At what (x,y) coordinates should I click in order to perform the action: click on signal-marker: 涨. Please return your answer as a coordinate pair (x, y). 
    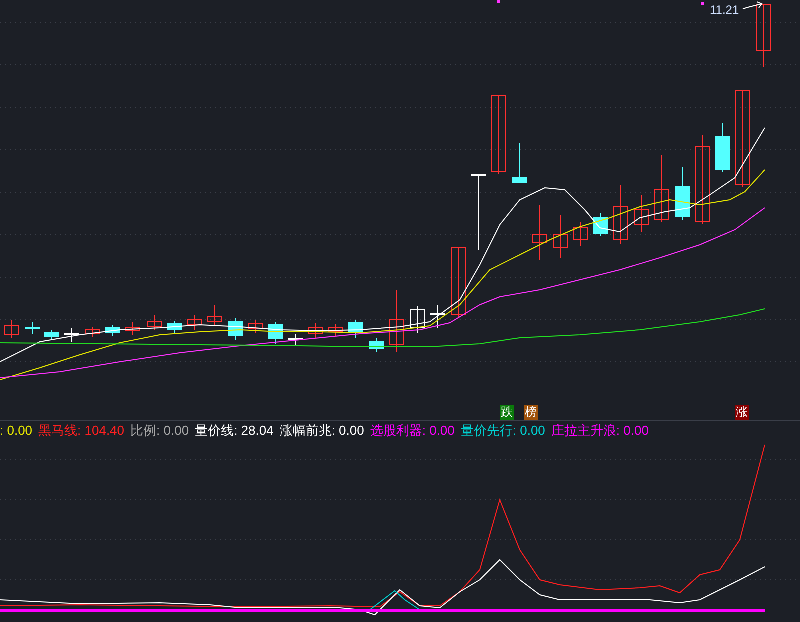
    Looking at the image, I should click on (742, 412).